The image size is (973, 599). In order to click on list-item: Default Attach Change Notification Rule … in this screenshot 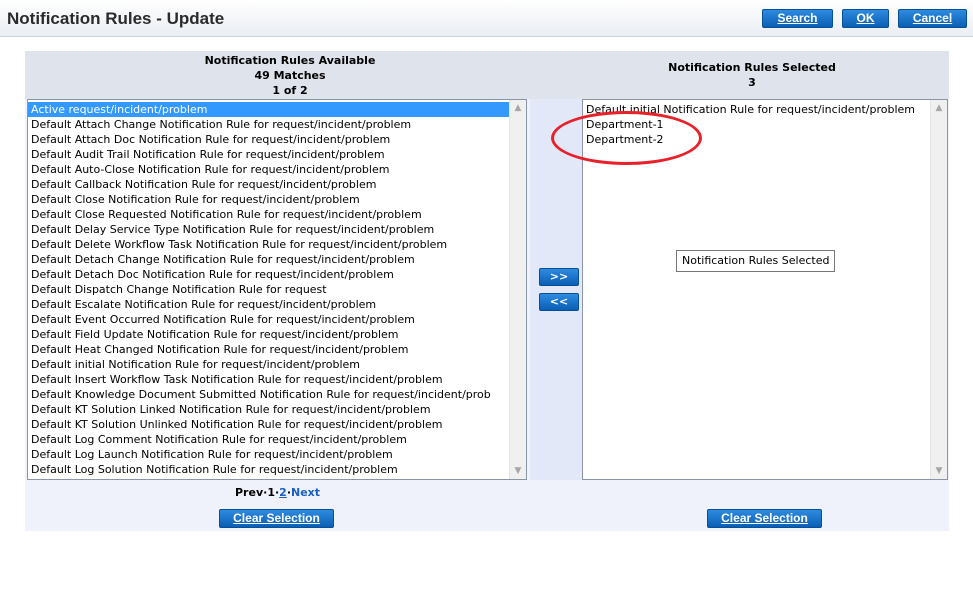, I will do `click(277, 124)`.